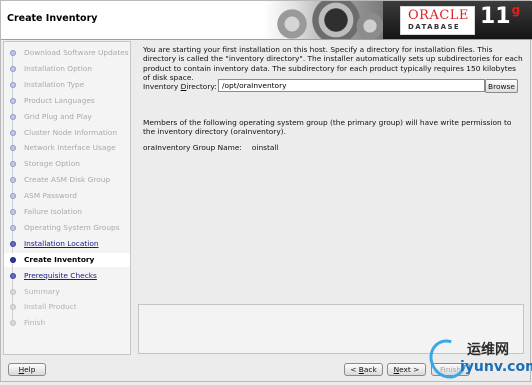 The image size is (532, 385). What do you see at coordinates (434, 27) in the screenshot?
I see `database-wordmark: DATABASE` at bounding box center [434, 27].